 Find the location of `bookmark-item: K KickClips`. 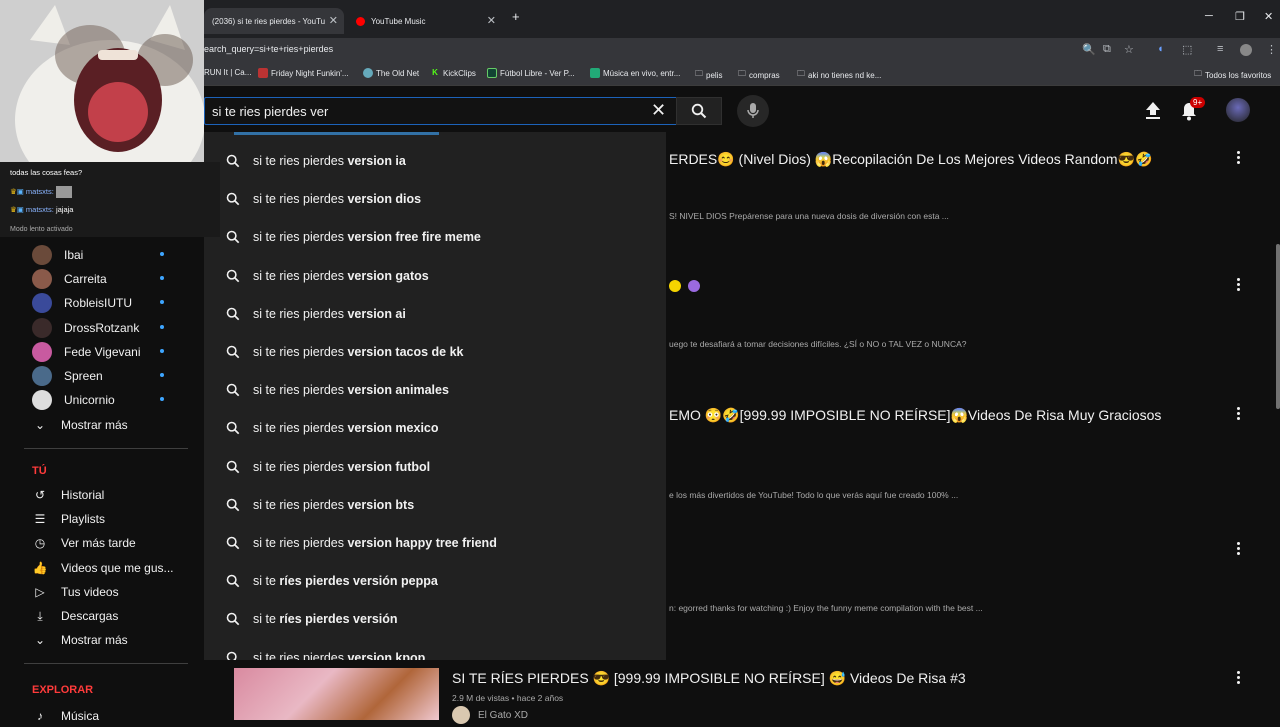

bookmark-item: K KickClips is located at coordinates (453, 73).